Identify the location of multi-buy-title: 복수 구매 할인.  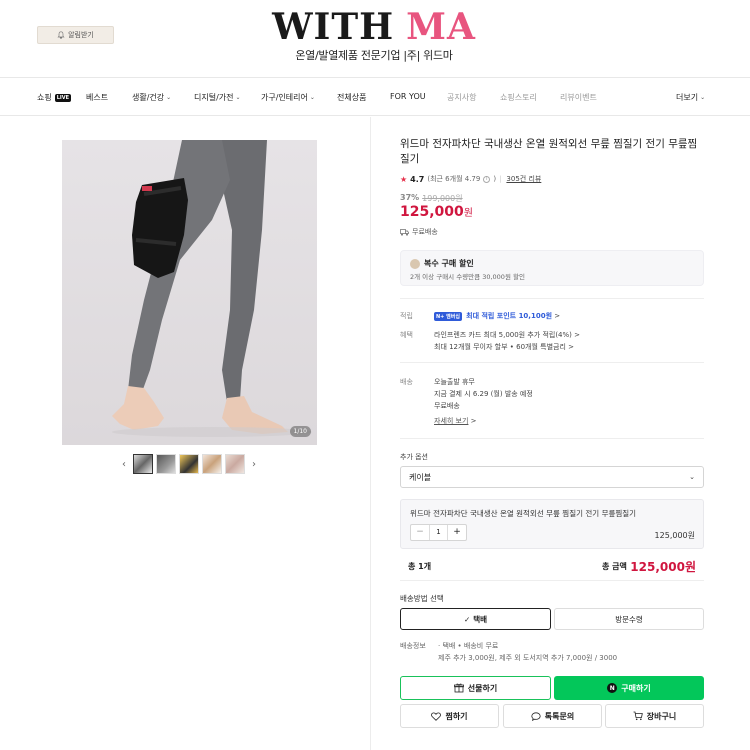
(449, 263).